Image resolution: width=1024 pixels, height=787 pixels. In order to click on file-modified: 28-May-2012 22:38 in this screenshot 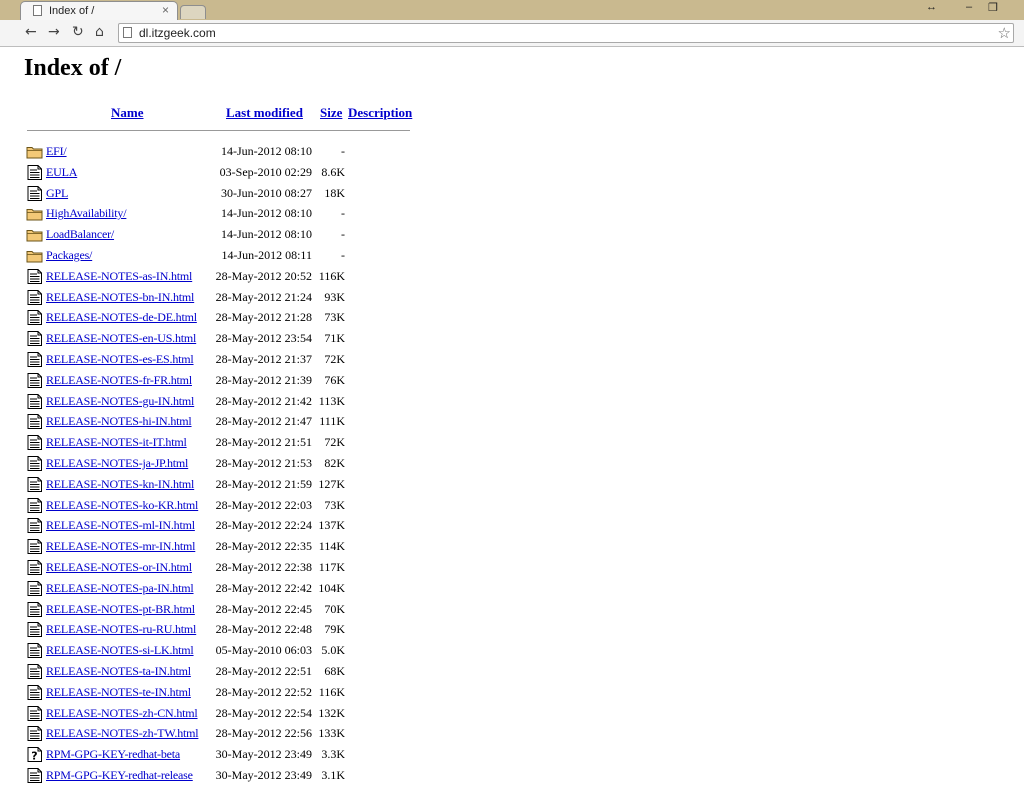, I will do `click(263, 566)`.